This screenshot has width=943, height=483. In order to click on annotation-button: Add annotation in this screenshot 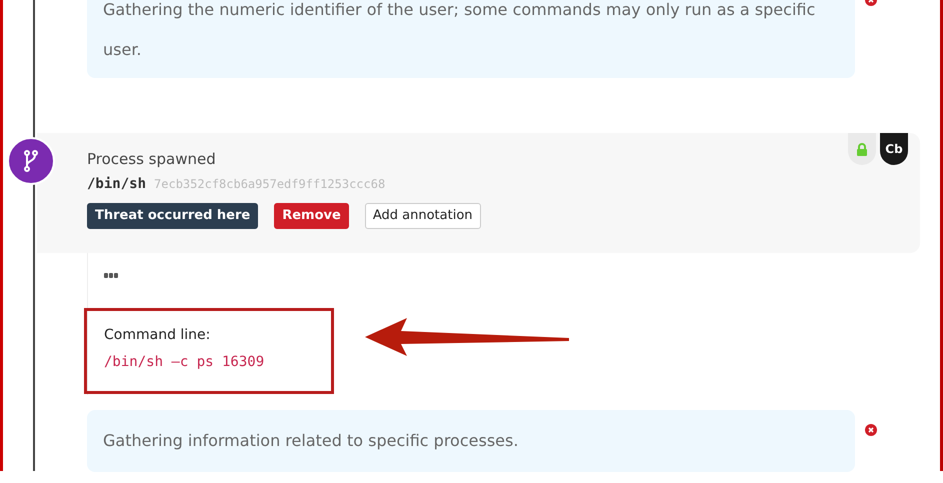, I will do `click(422, 216)`.